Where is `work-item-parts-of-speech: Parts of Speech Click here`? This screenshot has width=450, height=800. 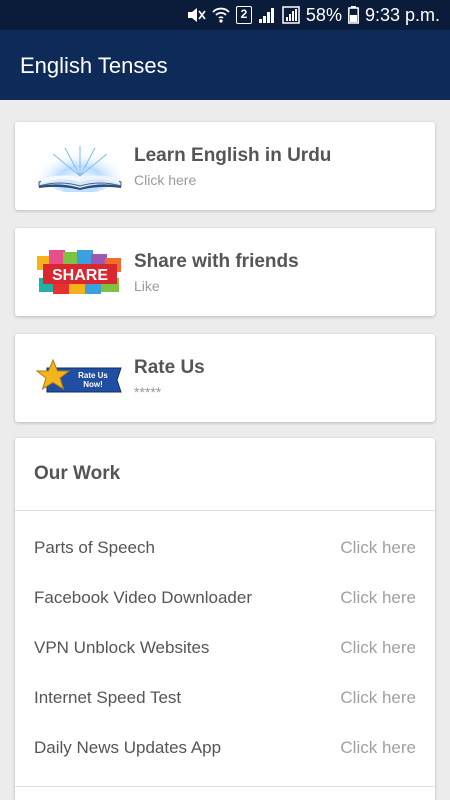 work-item-parts-of-speech: Parts of Speech Click here is located at coordinates (225, 549).